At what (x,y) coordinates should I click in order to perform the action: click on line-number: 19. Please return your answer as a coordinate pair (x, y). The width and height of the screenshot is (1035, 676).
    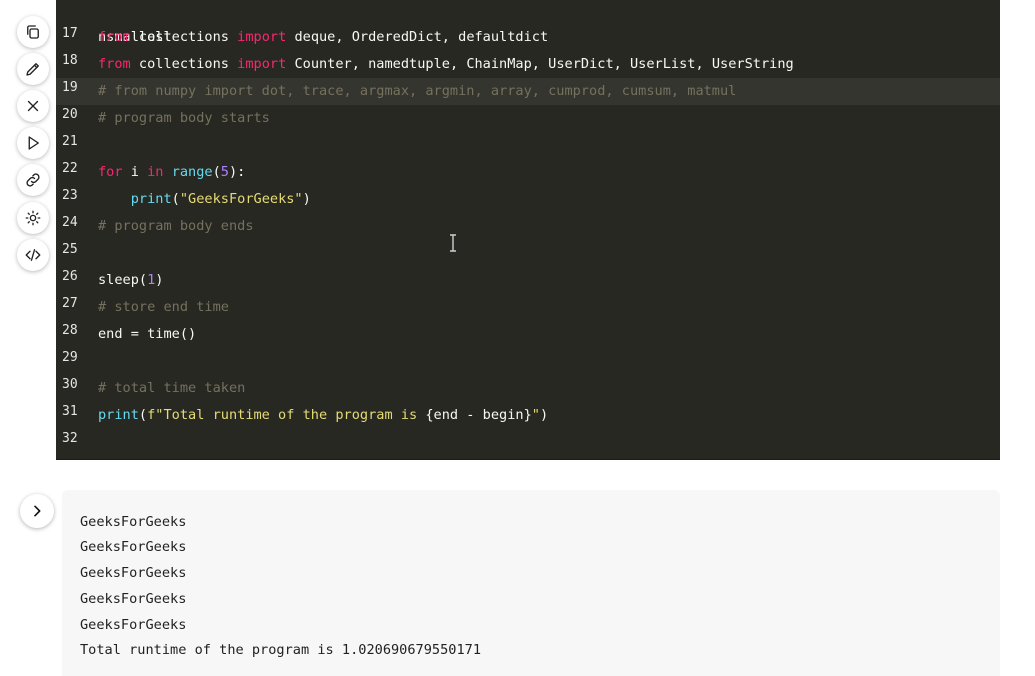
    Looking at the image, I should click on (70, 87).